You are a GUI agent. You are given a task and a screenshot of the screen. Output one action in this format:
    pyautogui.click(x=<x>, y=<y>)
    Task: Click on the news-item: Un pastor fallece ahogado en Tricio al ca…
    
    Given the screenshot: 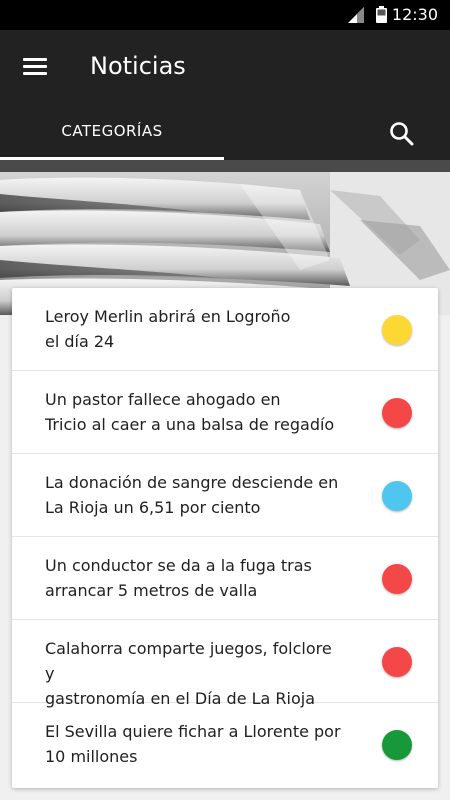 What is the action you would take?
    pyautogui.click(x=225, y=412)
    